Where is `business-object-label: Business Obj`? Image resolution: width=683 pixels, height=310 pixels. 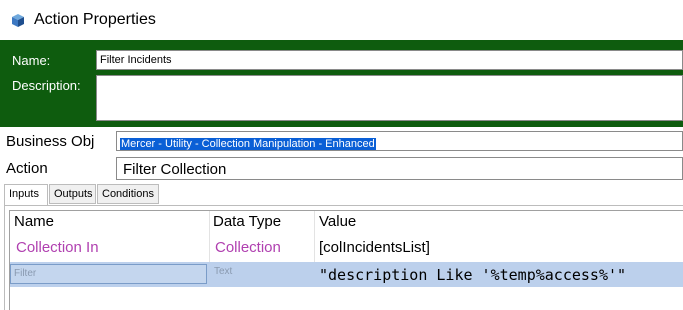 business-object-label: Business Obj is located at coordinates (50, 141).